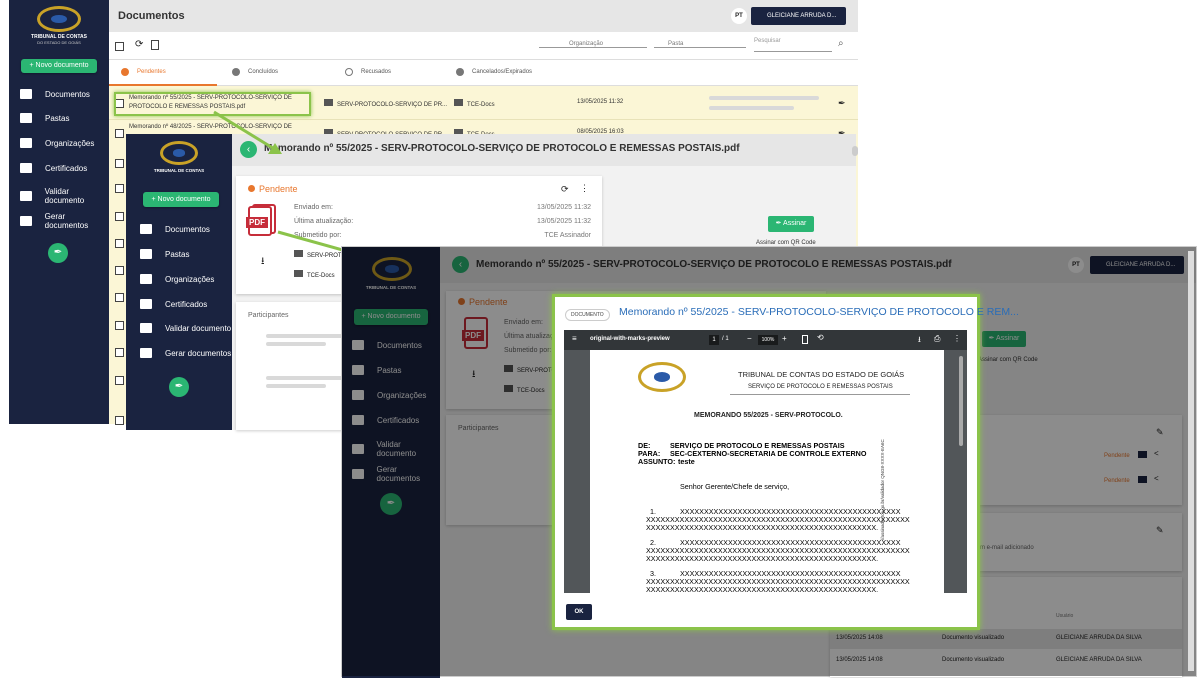 This screenshot has width=1200, height=678. I want to click on bulk-icon, so click(155, 45).